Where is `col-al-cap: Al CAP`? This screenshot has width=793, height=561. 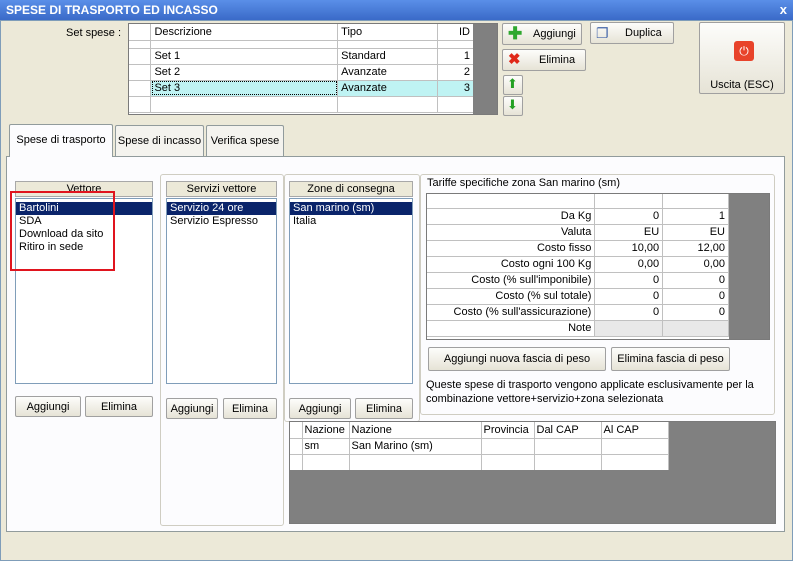
col-al-cap: Al CAP is located at coordinates (635, 430).